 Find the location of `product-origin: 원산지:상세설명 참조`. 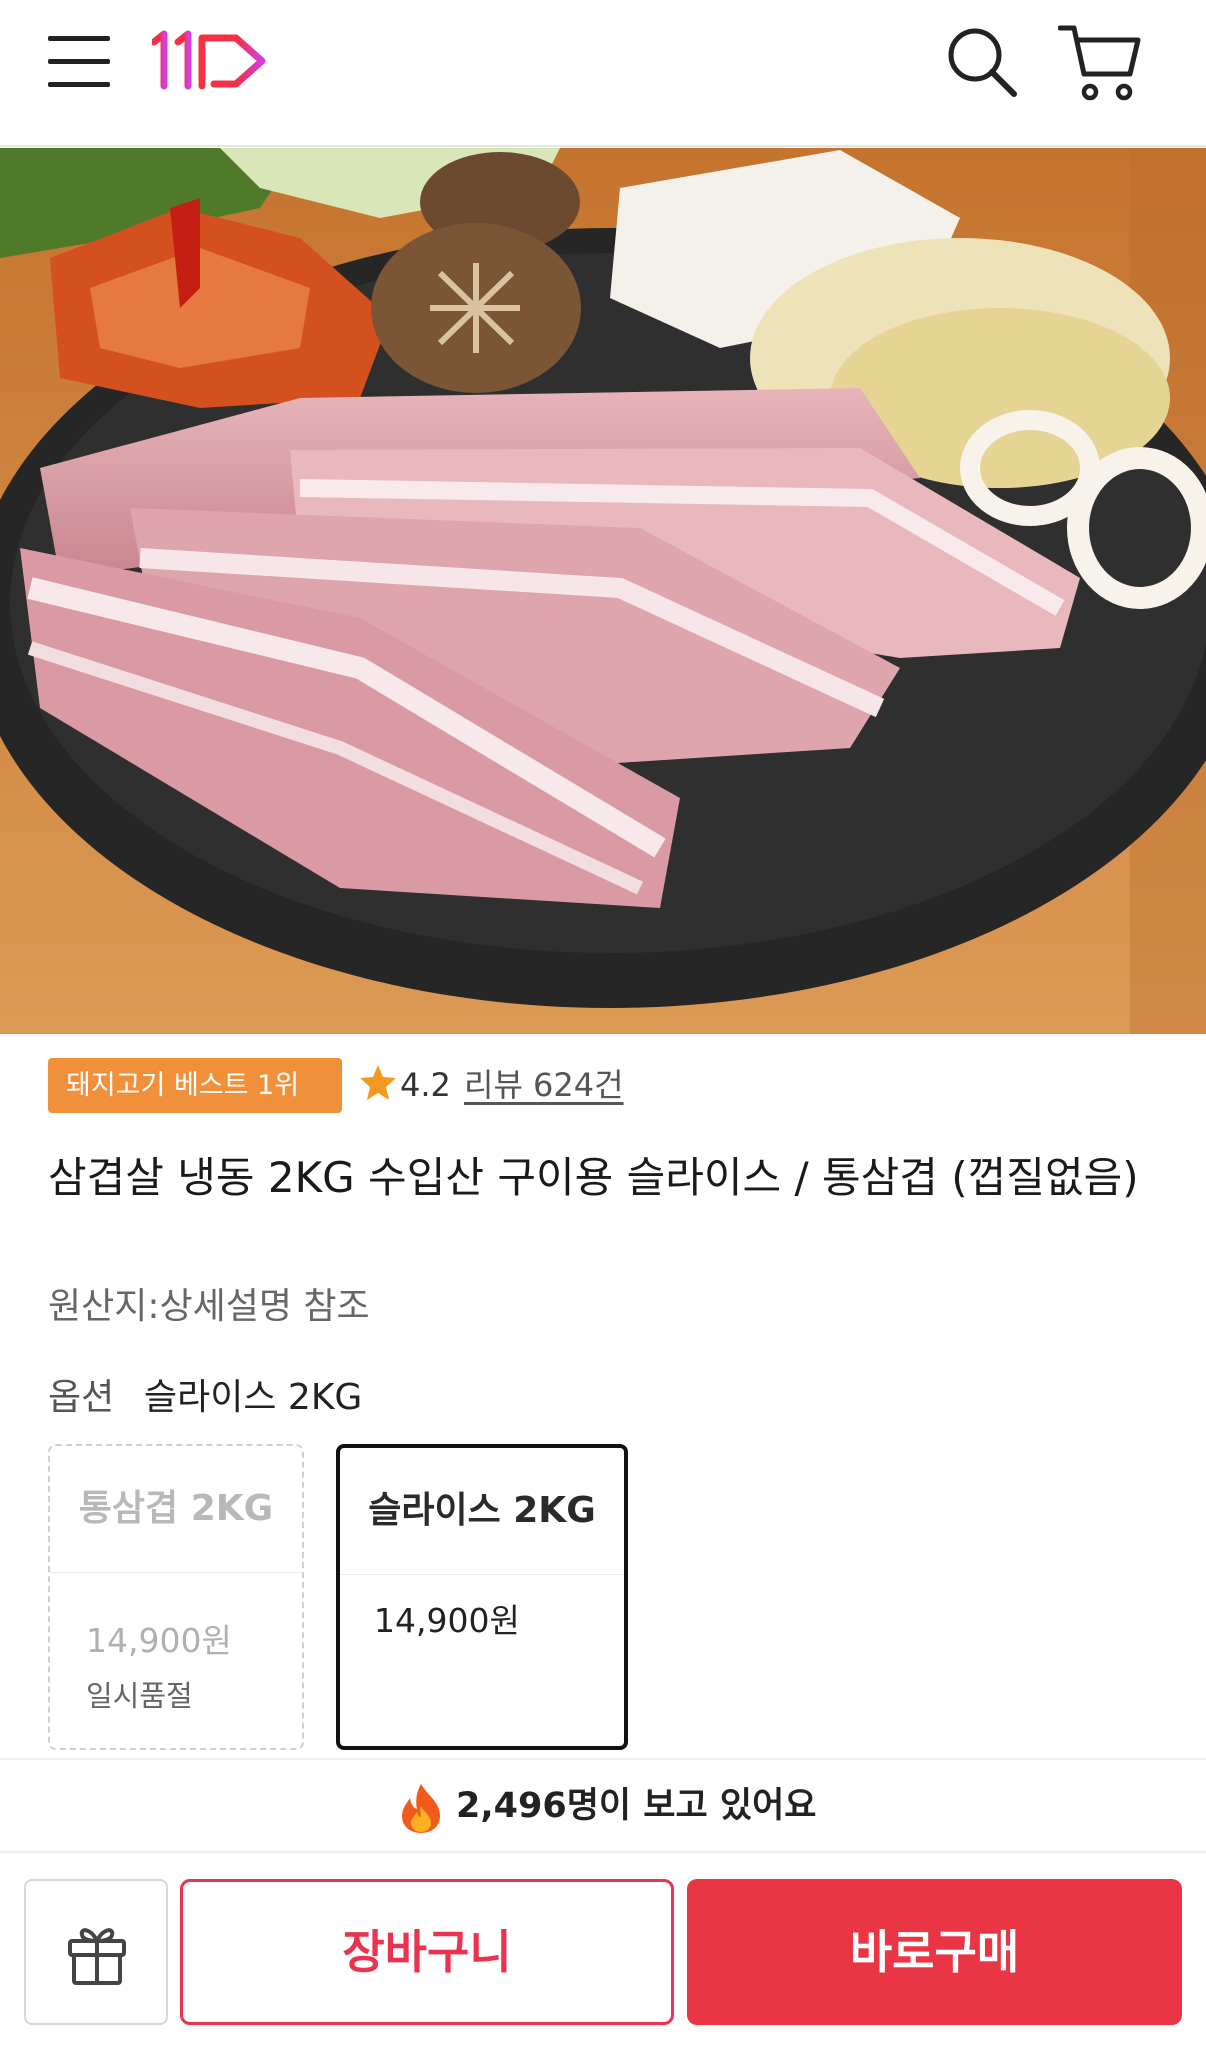

product-origin: 원산지:상세설명 참조 is located at coordinates (209, 1306).